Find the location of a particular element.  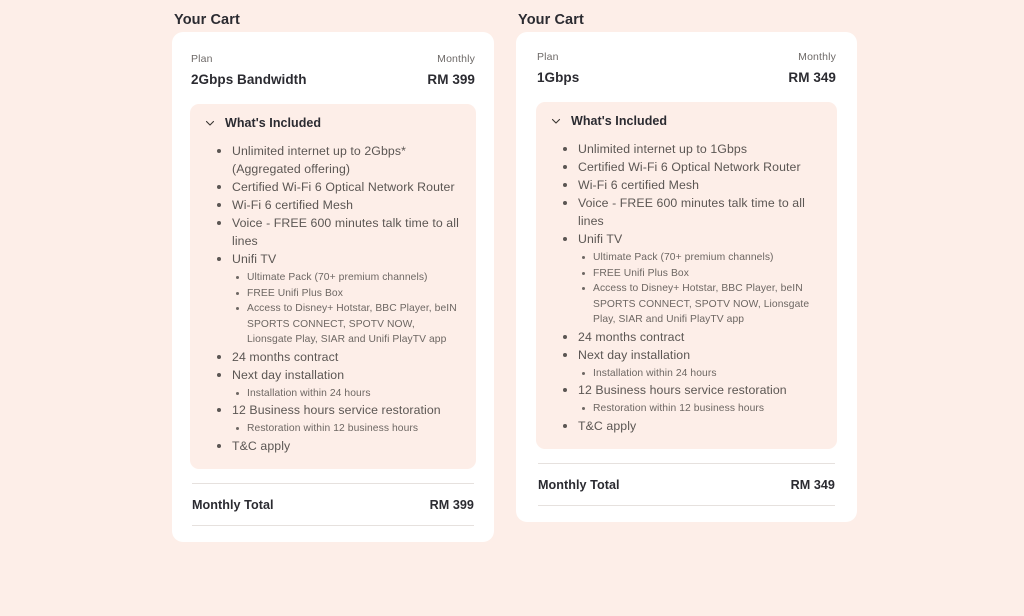

total-block: Monthly Total RM 399 is located at coordinates (333, 504).